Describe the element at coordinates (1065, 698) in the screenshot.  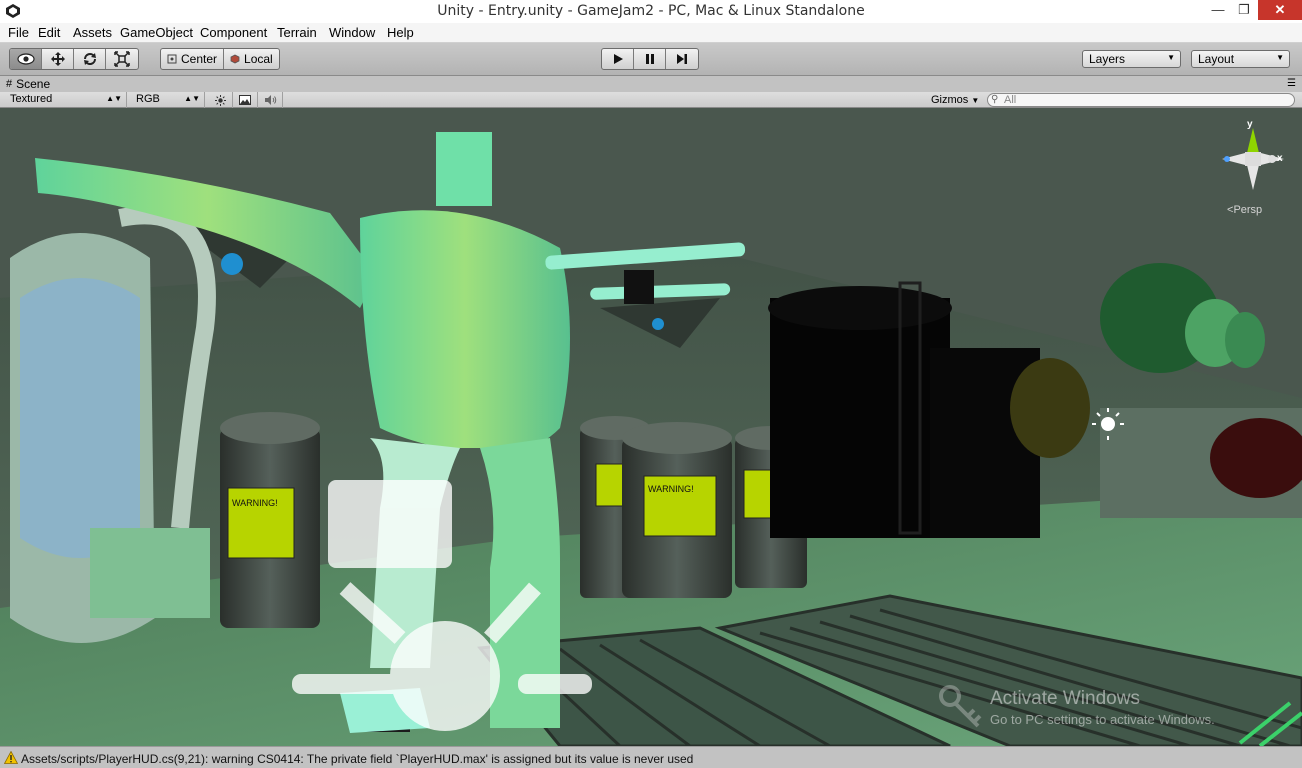
I see `watermark-title: Activate Windows` at that location.